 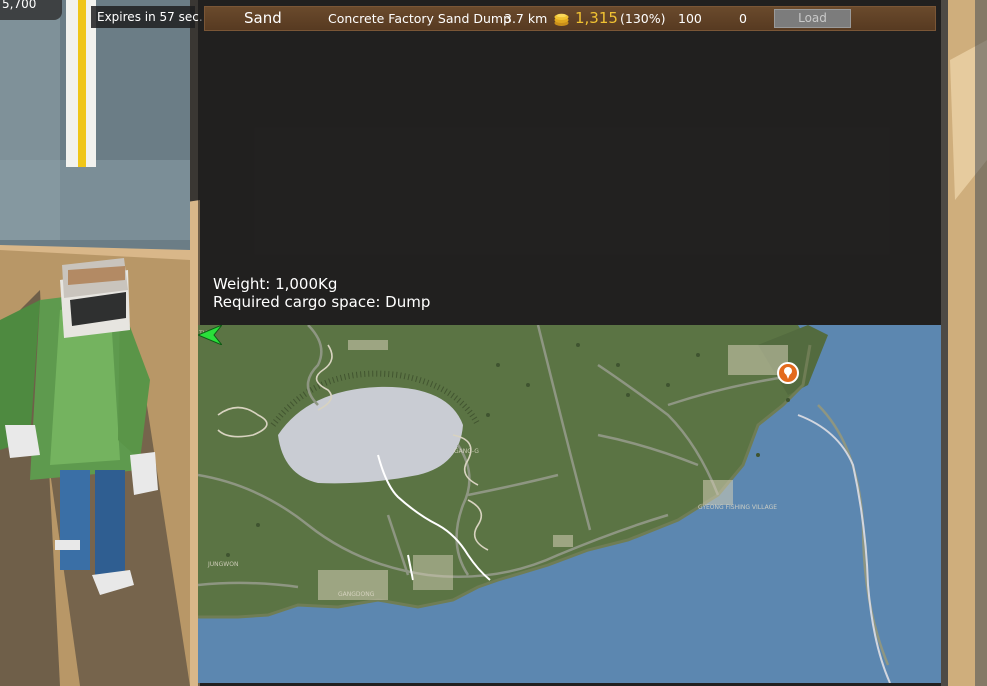 I want to click on cargo-space-text: Required cargo space: Dump, so click(x=322, y=302).